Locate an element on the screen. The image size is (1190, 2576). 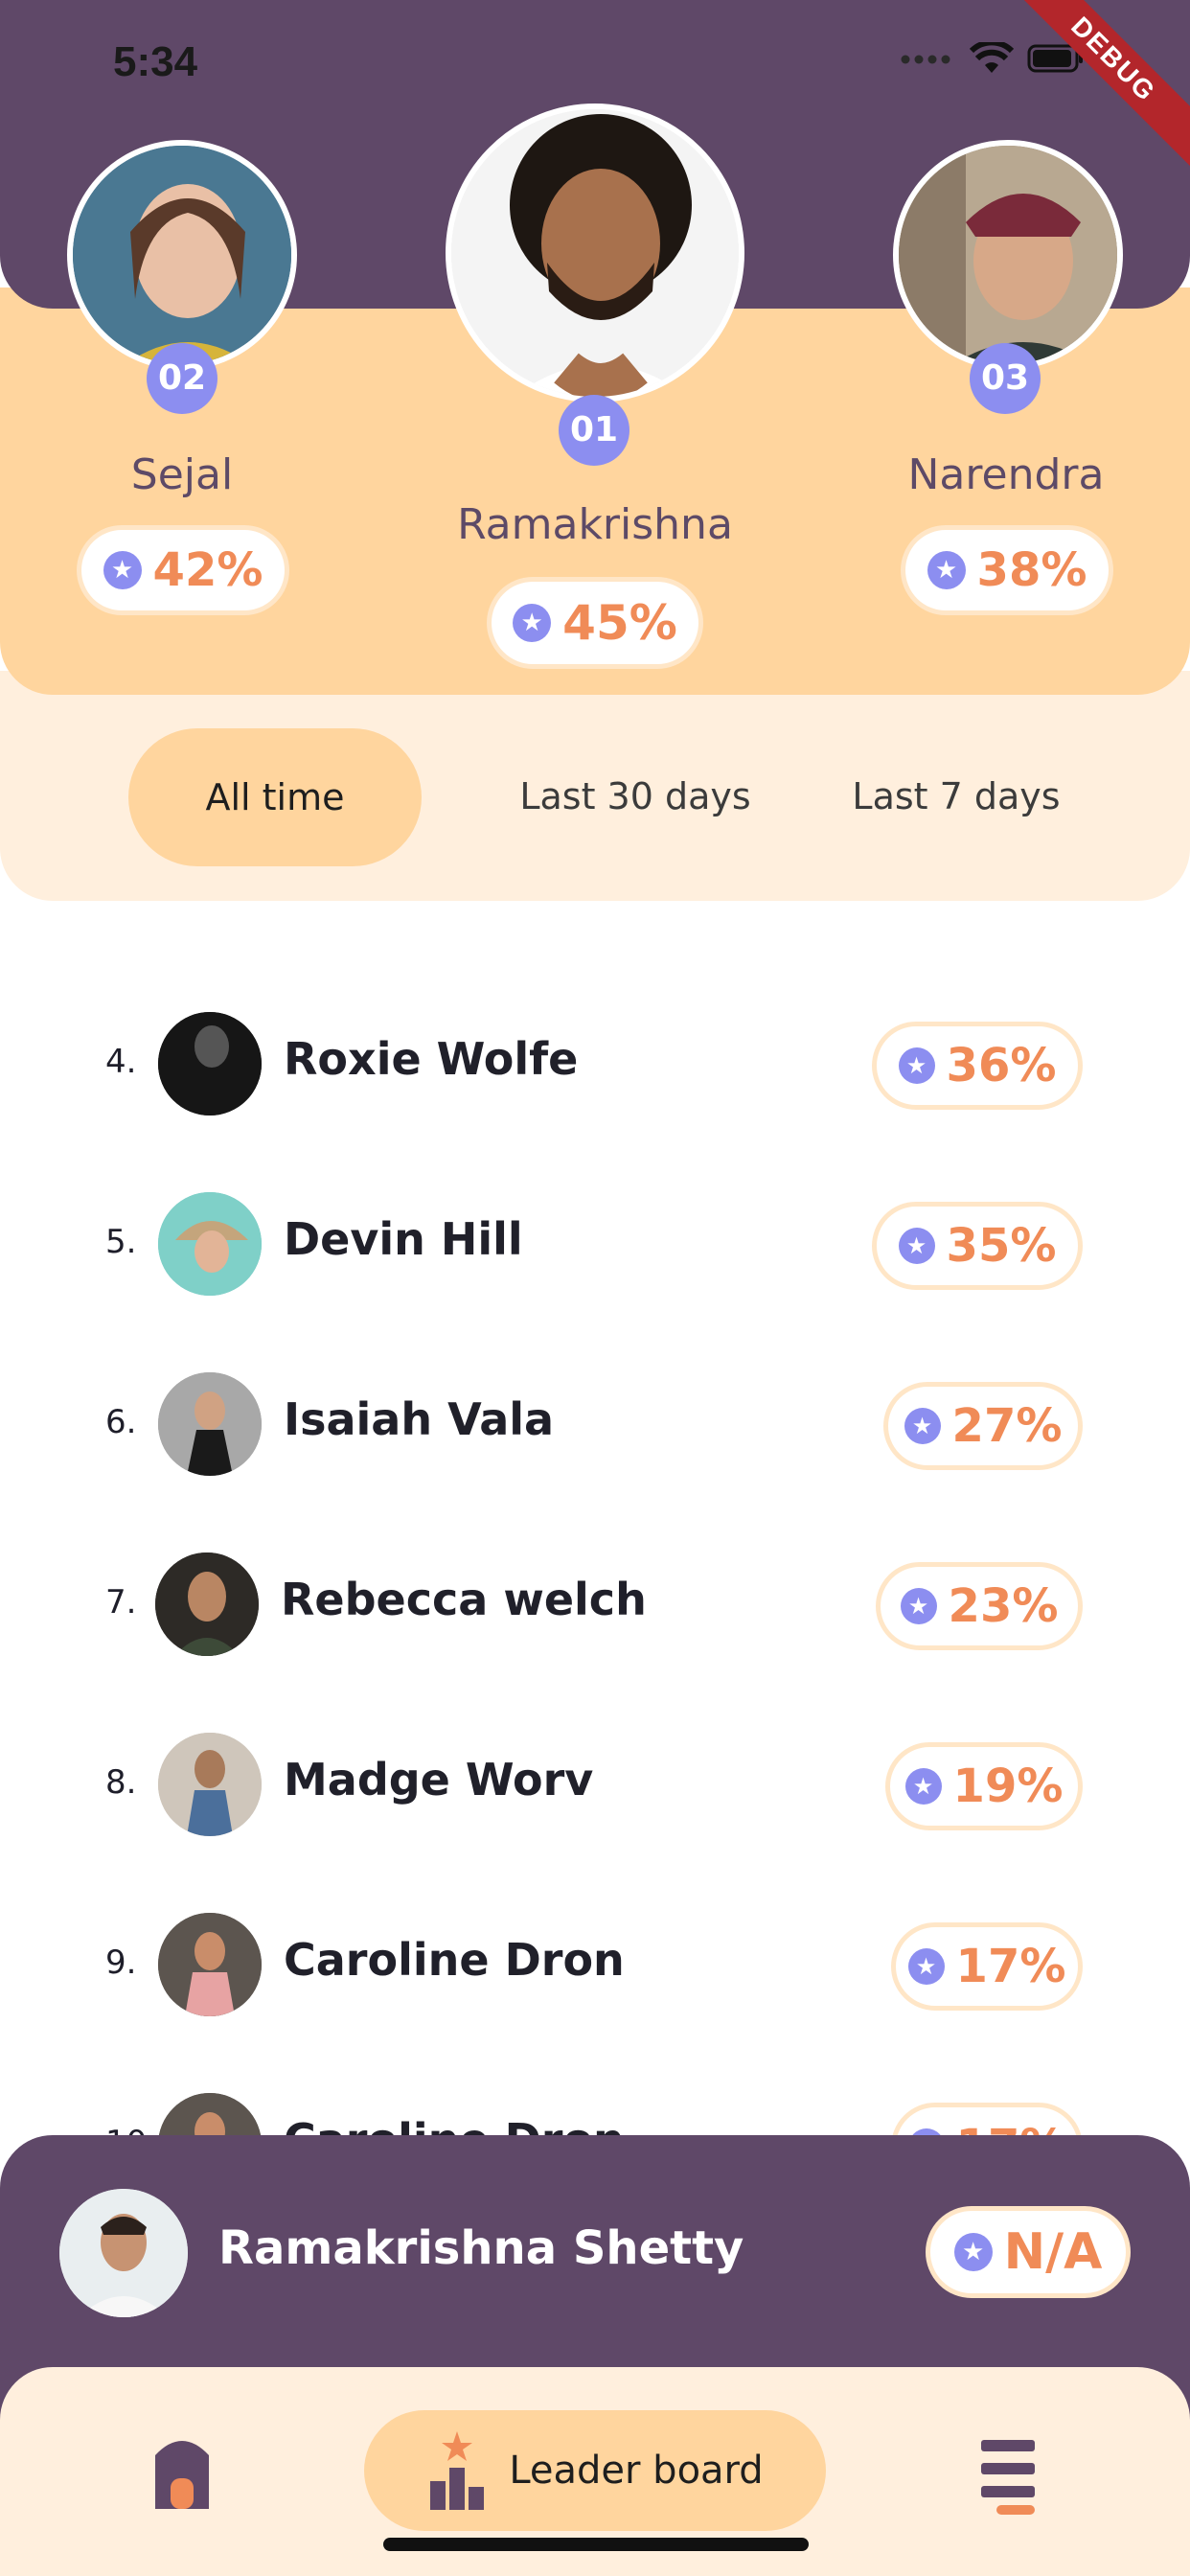
podium-score-pill-2: ★ 42% is located at coordinates (183, 570).